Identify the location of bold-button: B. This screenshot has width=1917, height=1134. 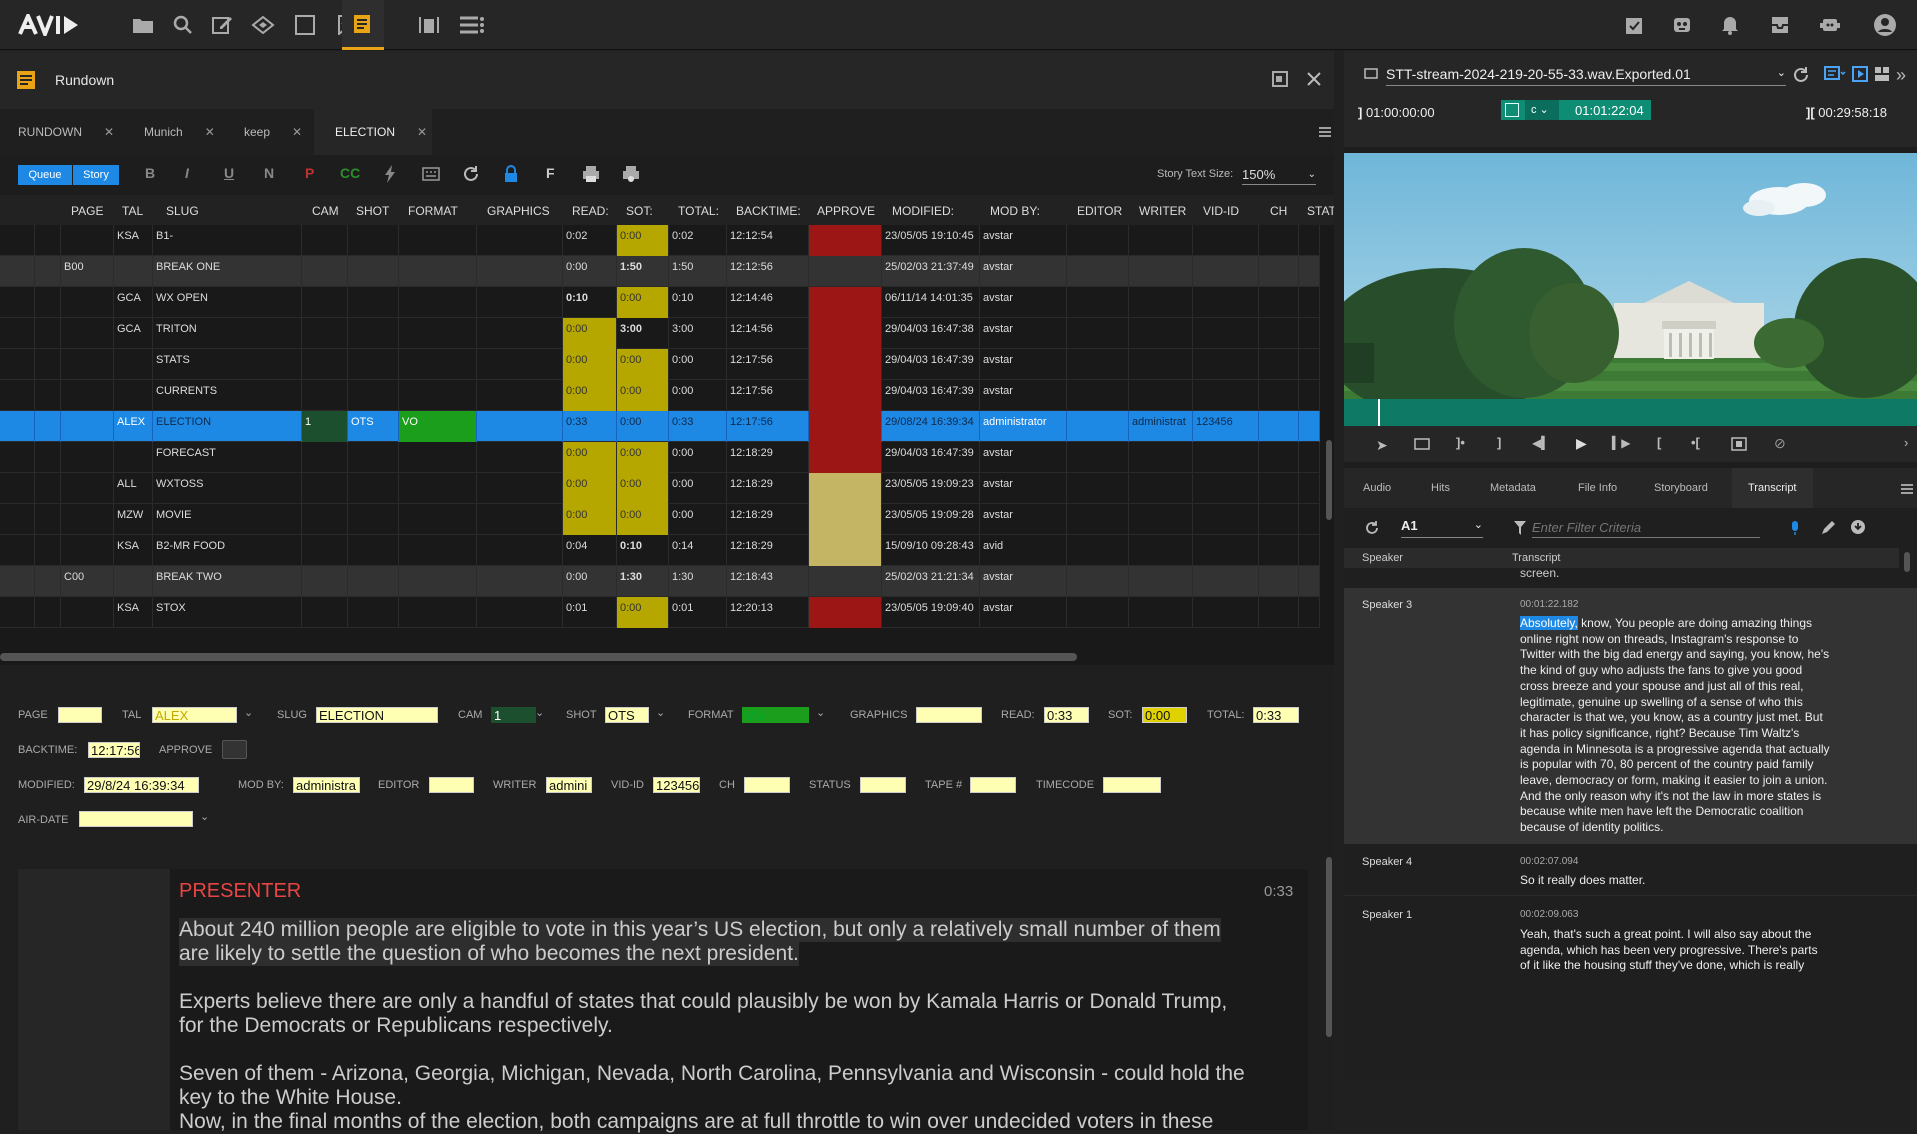
(150, 173).